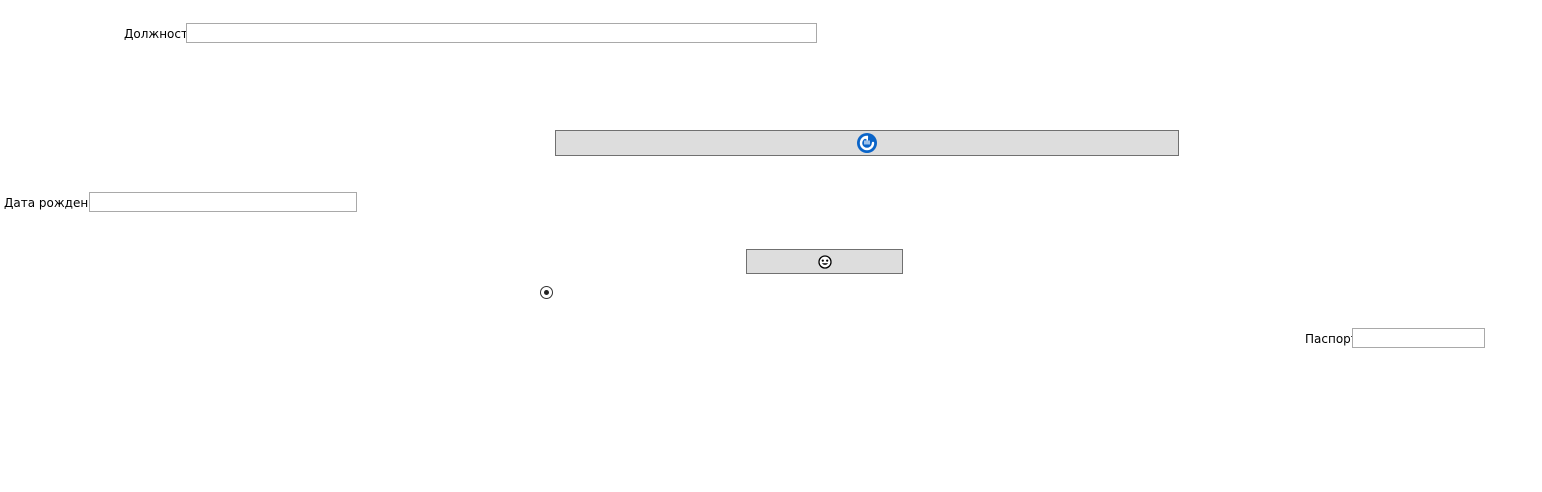  I want to click on face-icon, so click(824, 261).